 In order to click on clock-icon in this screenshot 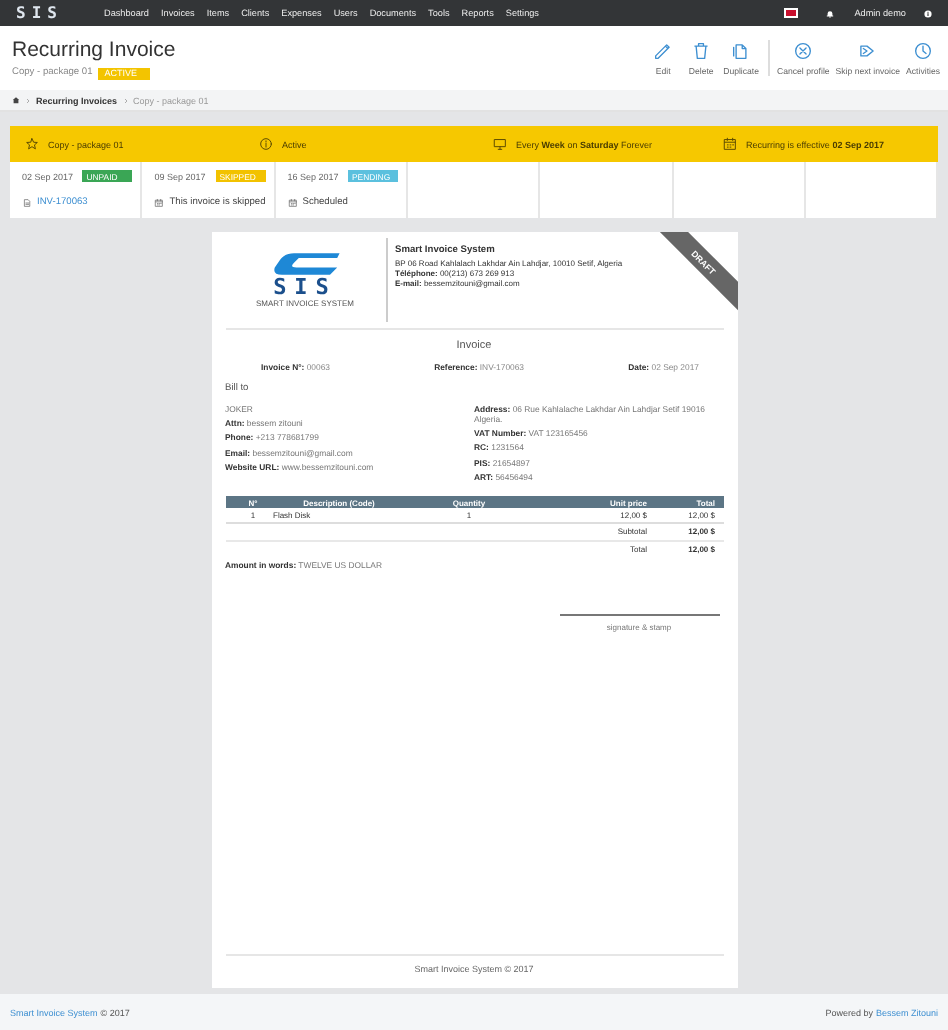, I will do `click(923, 50)`.